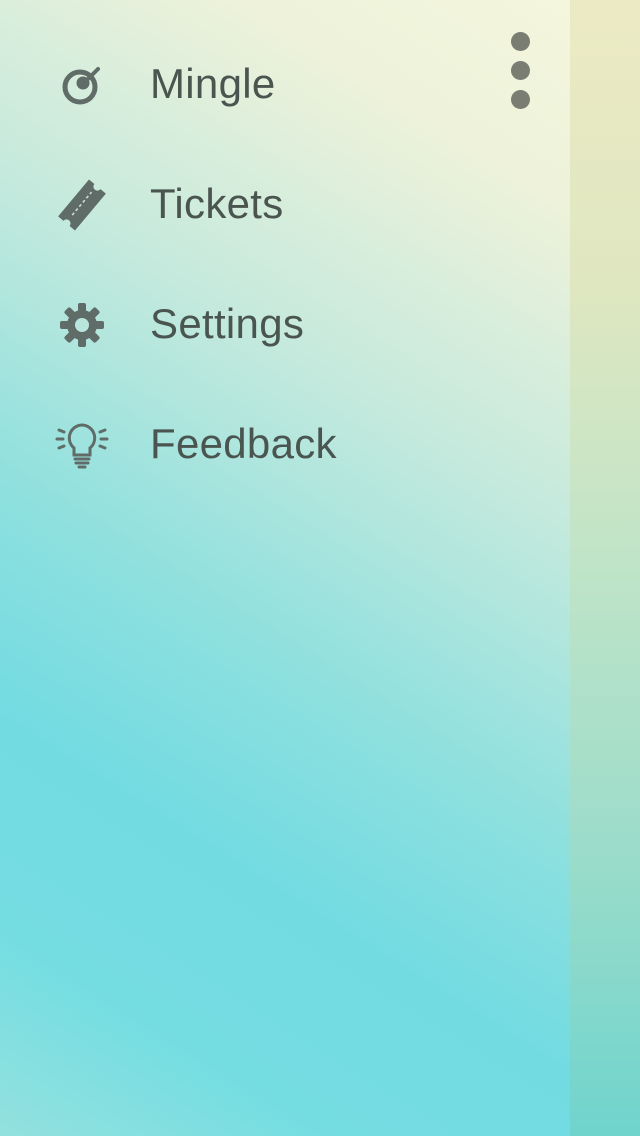  Describe the element at coordinates (213, 84) in the screenshot. I see `menu-item-label: Mingle` at that location.